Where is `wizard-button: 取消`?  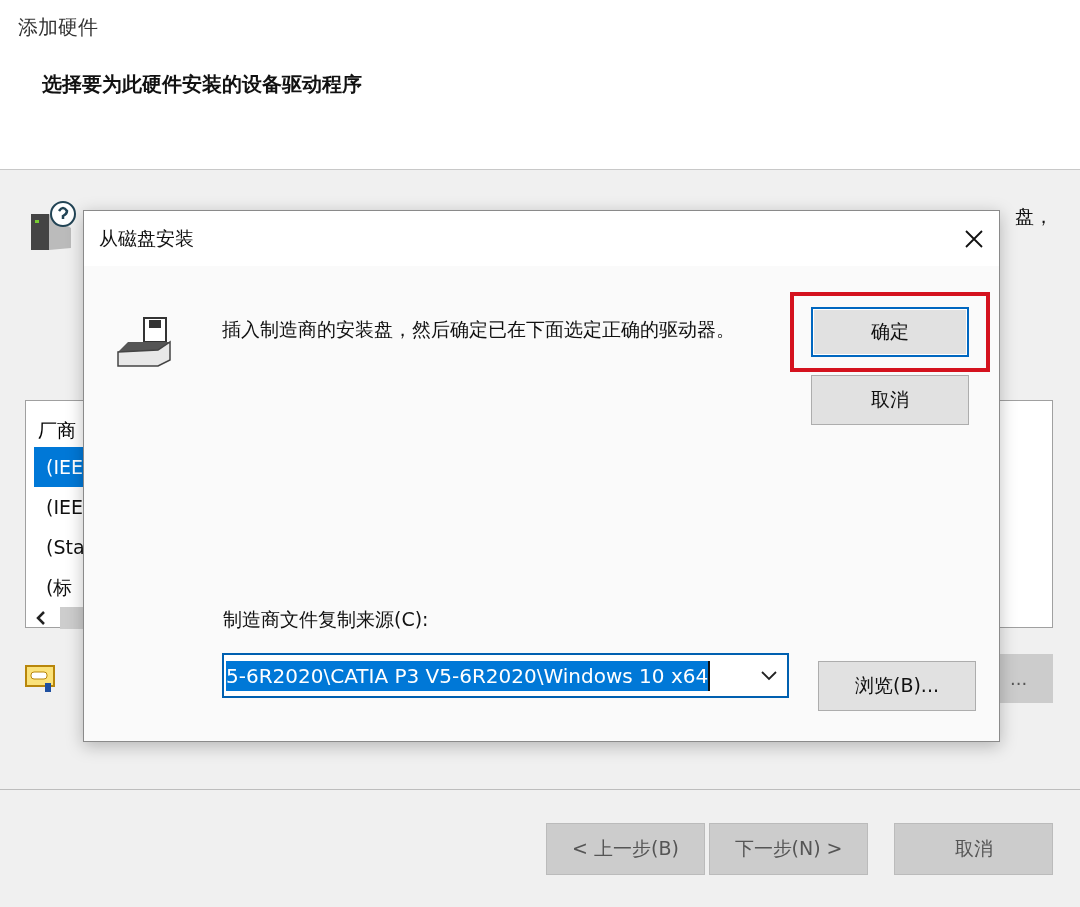
wizard-button: 取消 is located at coordinates (973, 848).